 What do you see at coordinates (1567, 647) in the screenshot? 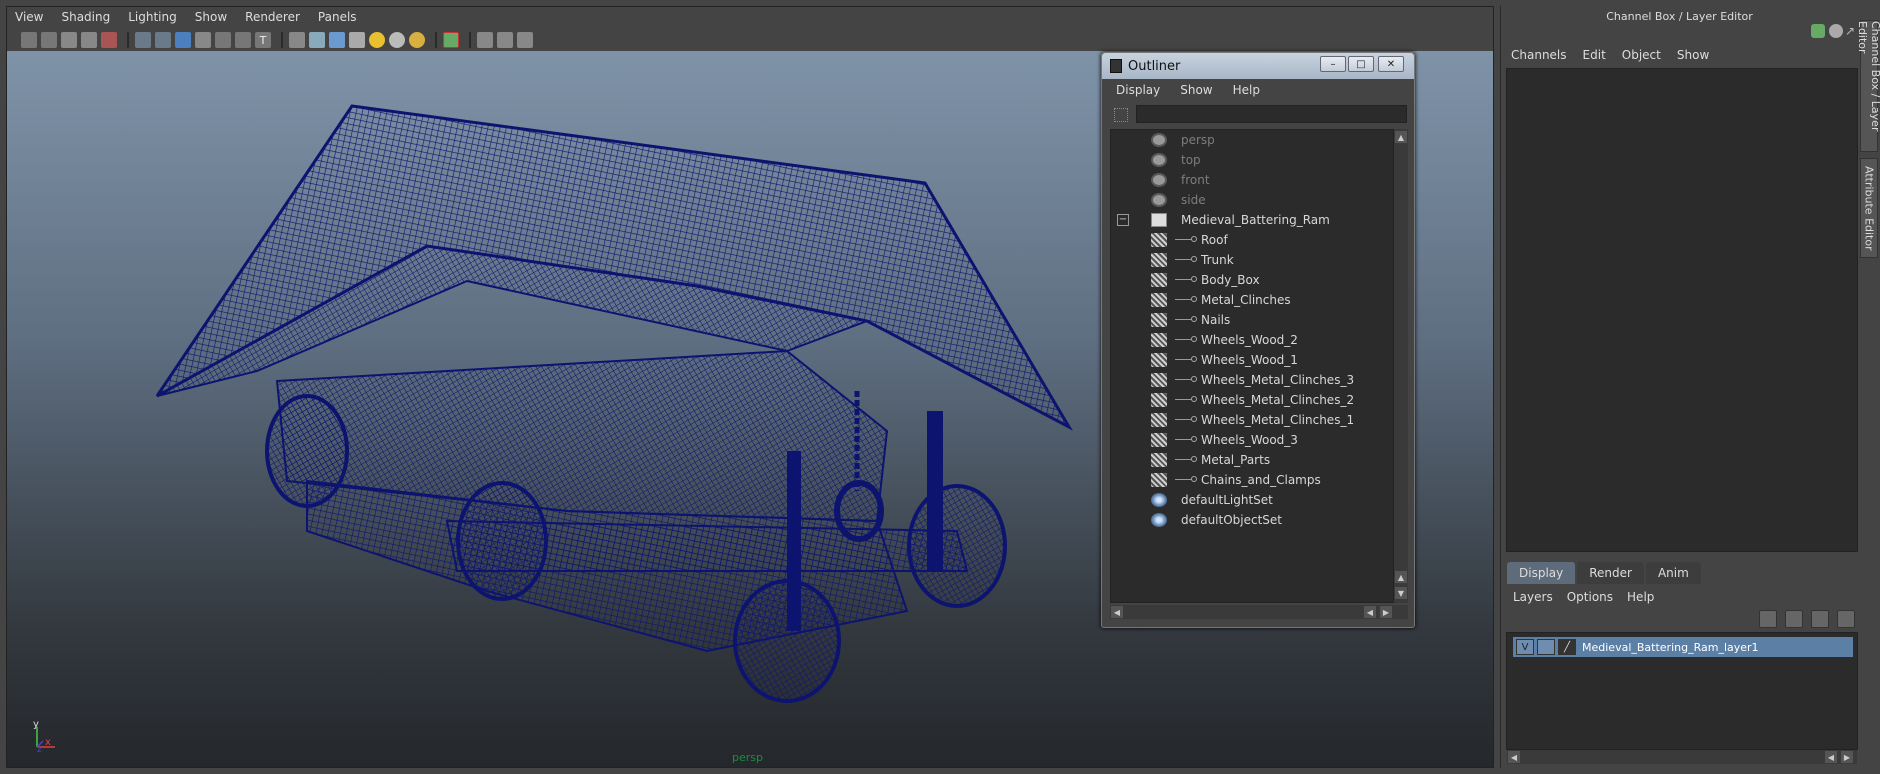
I see `layer-color-swatch: ╱` at bounding box center [1567, 647].